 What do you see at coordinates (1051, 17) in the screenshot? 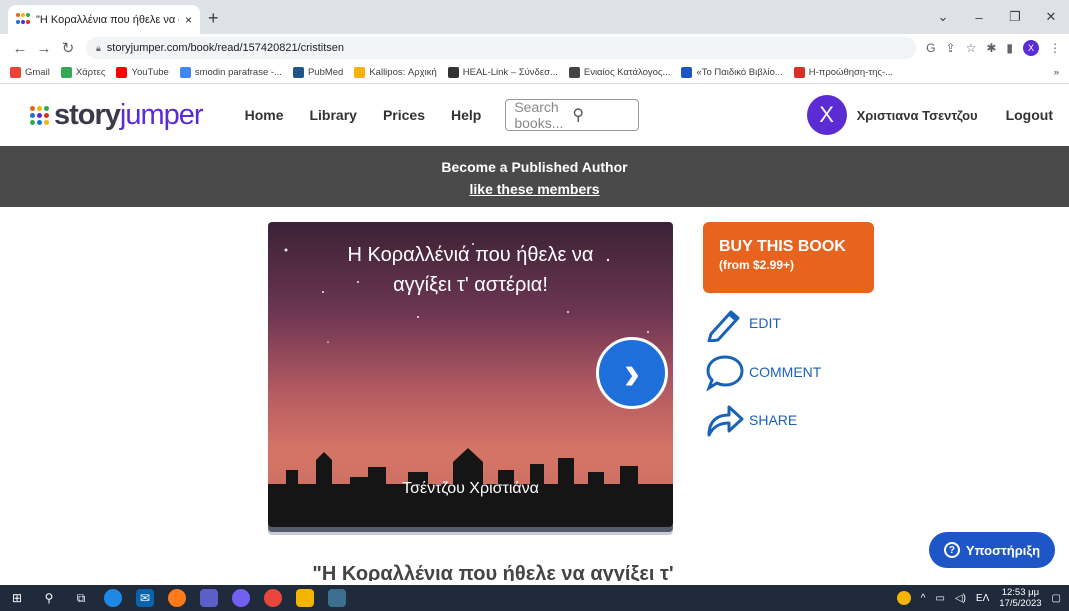
I see `close-window-icon: ✕` at bounding box center [1051, 17].